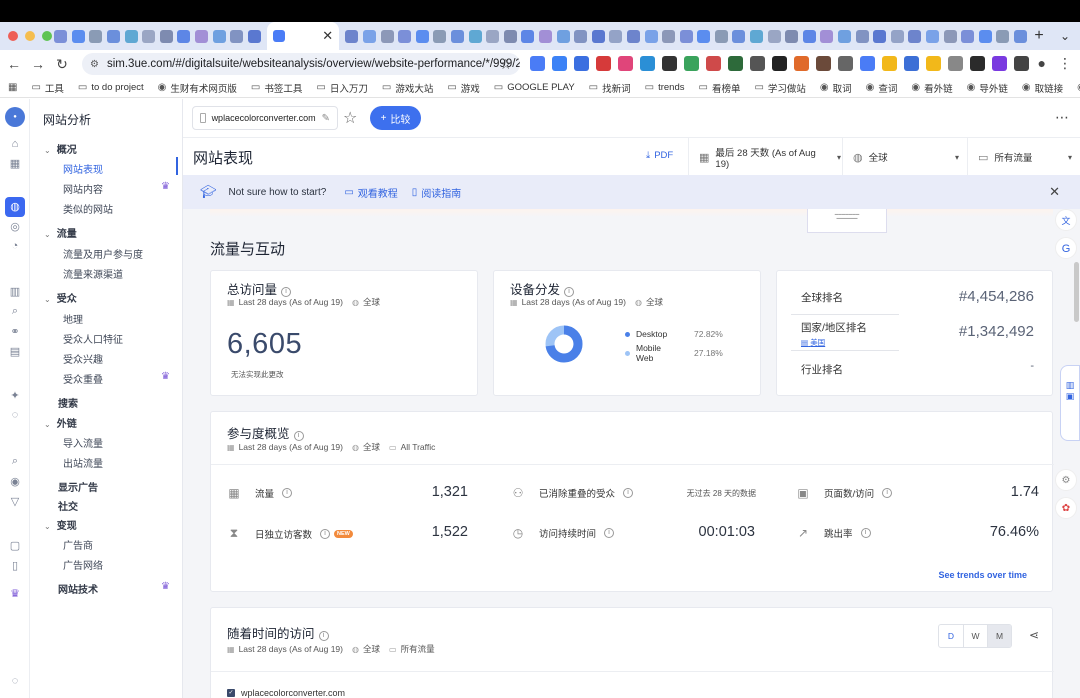  I want to click on side-panel-tab: ▥ ▣, so click(1070, 403).